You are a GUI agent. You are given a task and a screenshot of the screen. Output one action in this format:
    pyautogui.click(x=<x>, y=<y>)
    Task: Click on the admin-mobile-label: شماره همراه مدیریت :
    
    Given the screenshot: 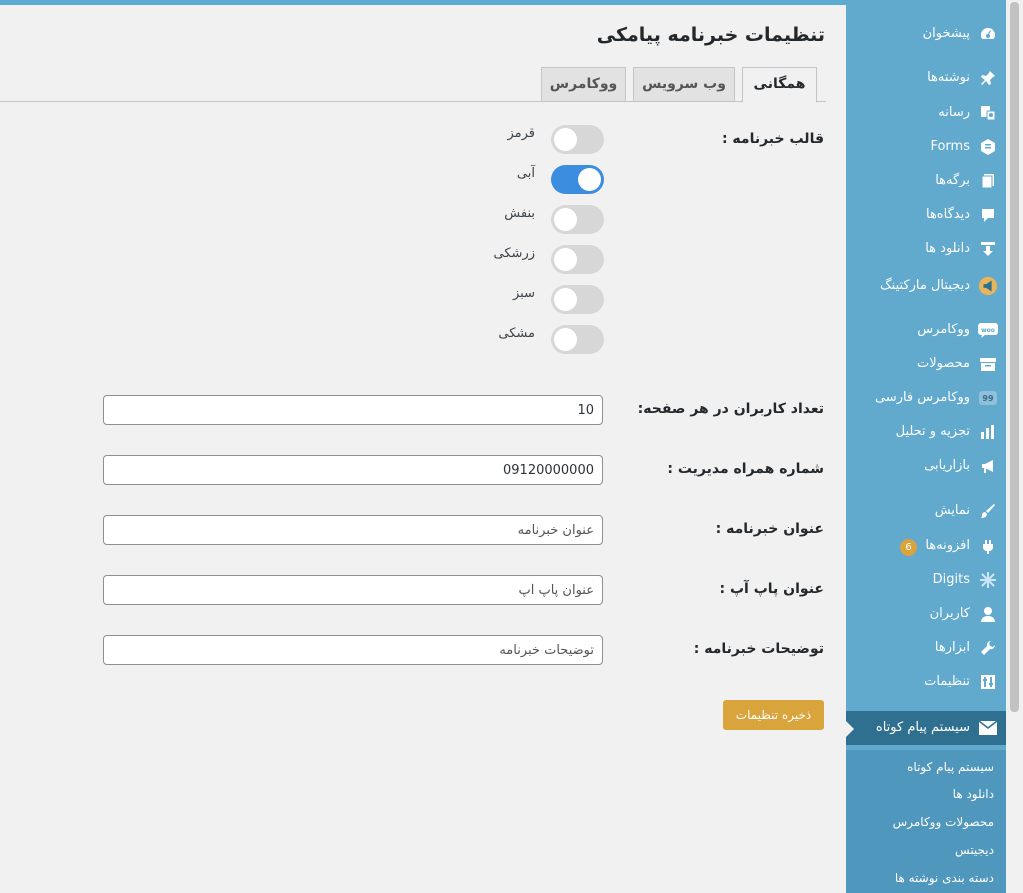 What is the action you would take?
    pyautogui.click(x=745, y=469)
    